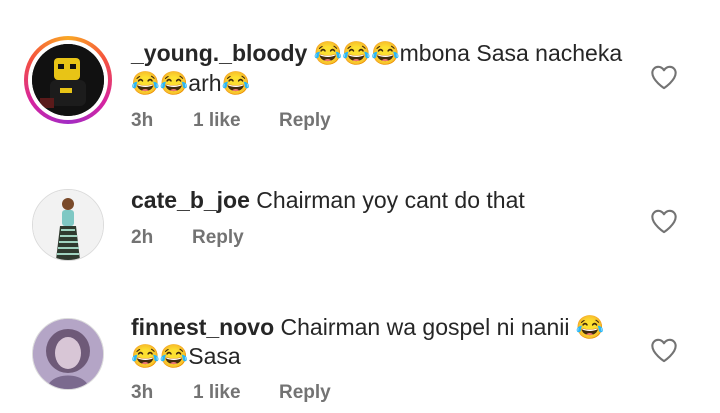 Image resolution: width=720 pixels, height=413 pixels. I want to click on comment-username: finnest_novo, so click(202, 327).